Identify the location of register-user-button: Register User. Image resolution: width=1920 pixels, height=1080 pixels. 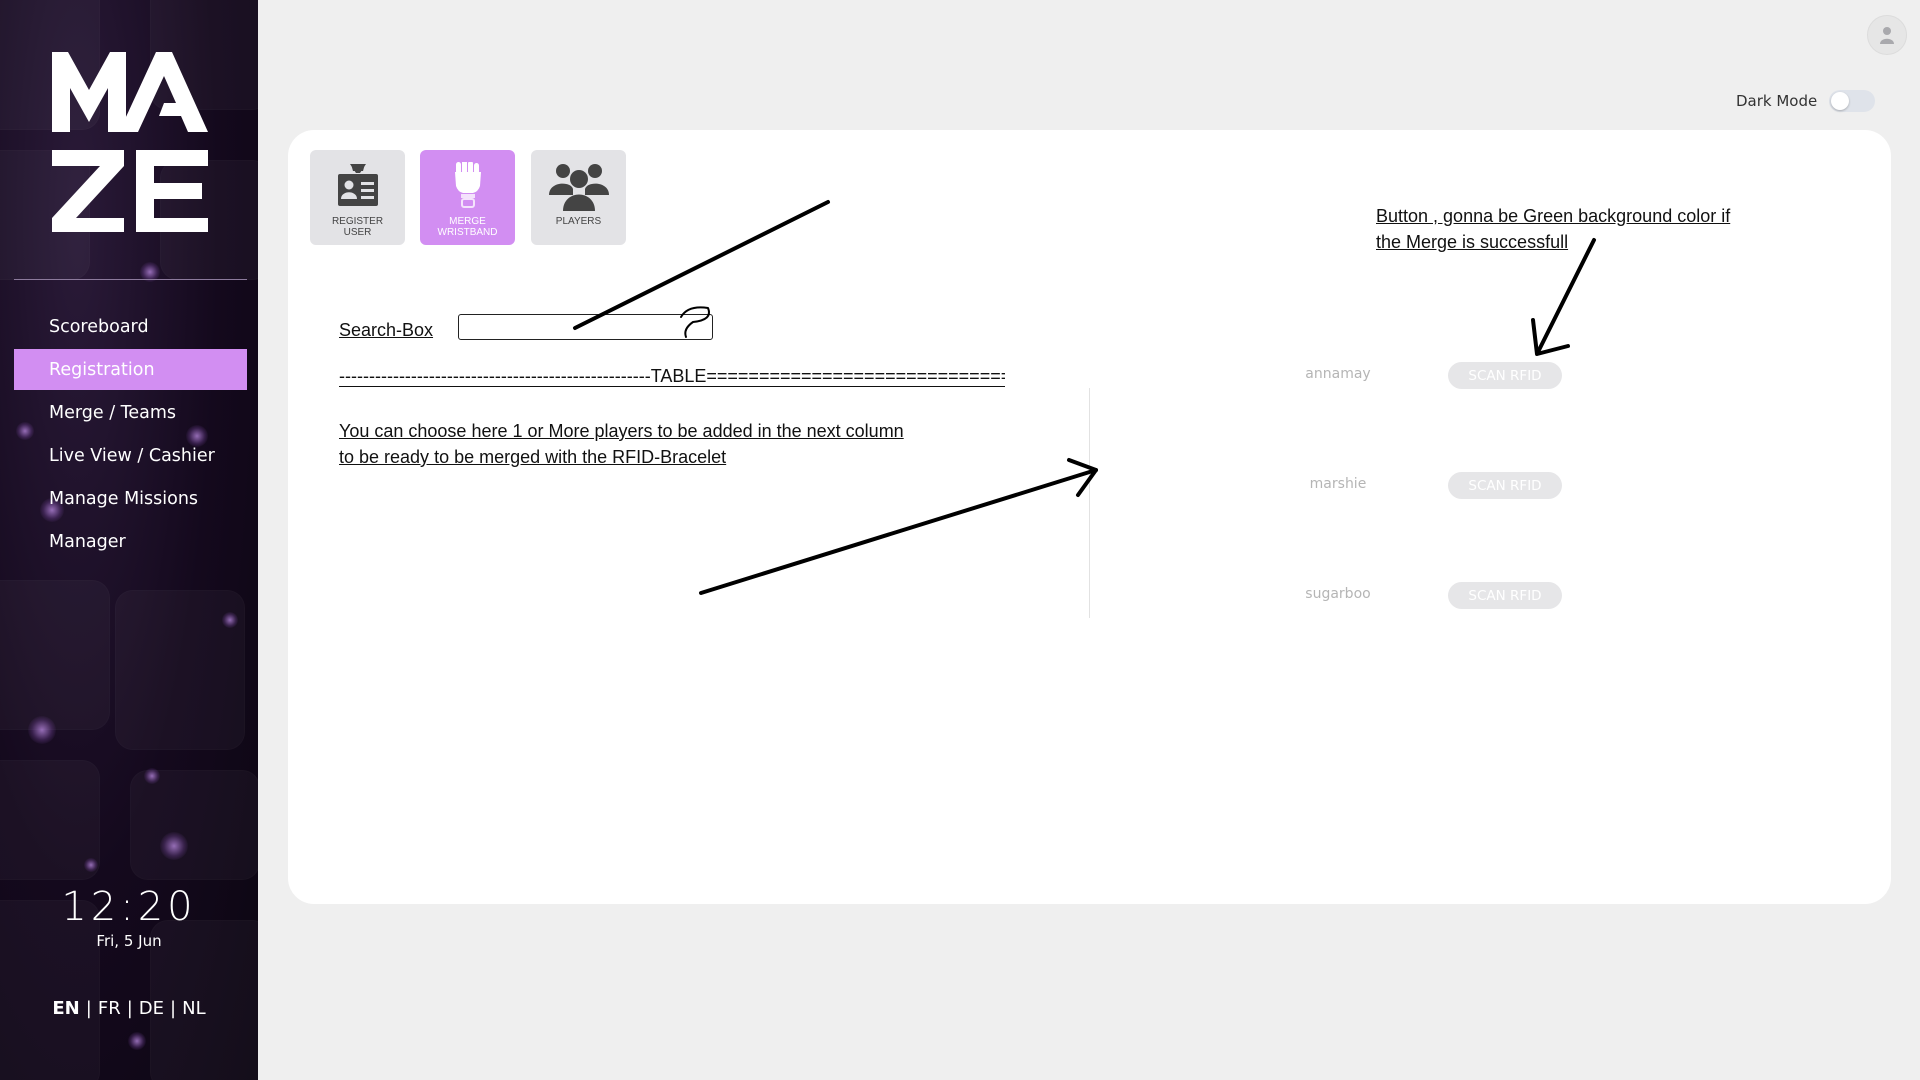
(357, 197).